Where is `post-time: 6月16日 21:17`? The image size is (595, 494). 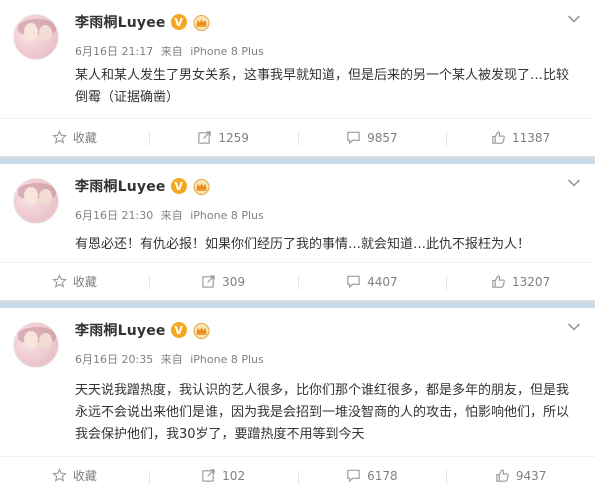 post-time: 6月16日 21:17 is located at coordinates (114, 51).